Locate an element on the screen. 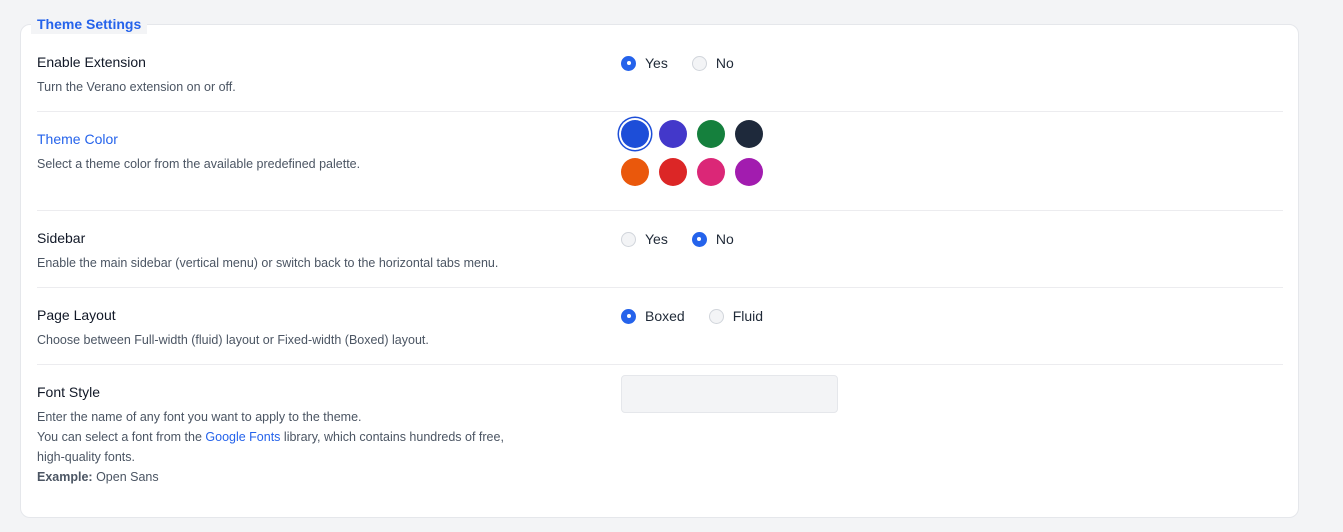 This screenshot has height=532, width=1343. font-style-example: Example: Open Sans is located at coordinates (317, 477).